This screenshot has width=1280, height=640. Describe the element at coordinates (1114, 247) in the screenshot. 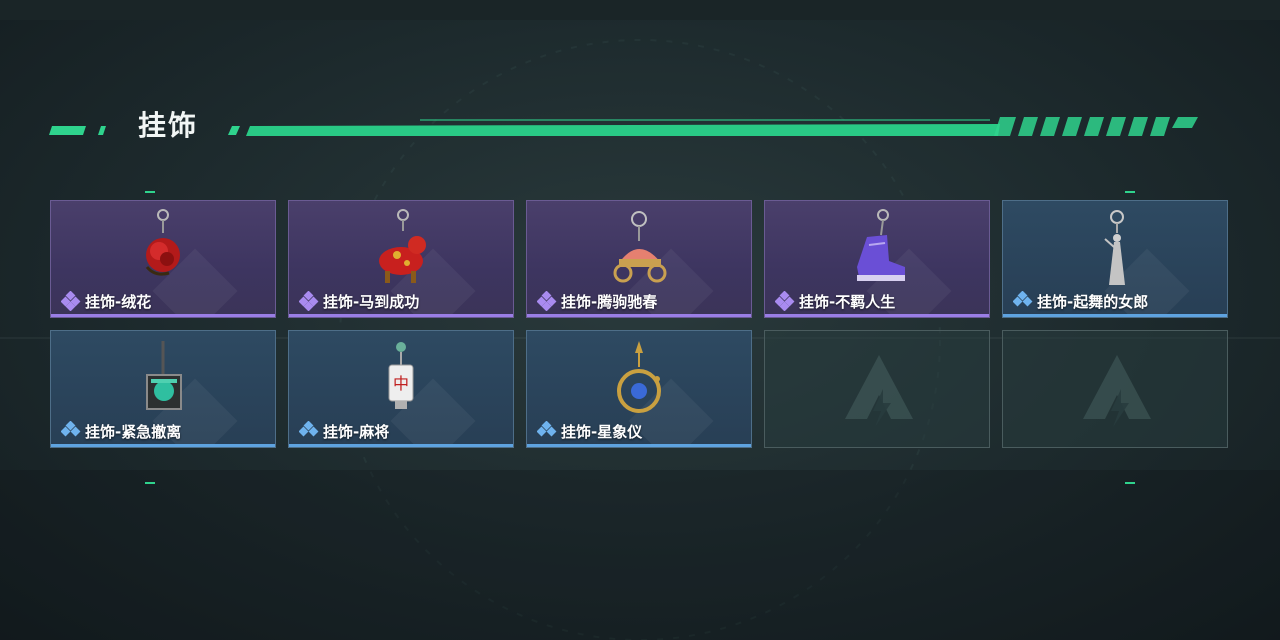

I see `dancer-charm-icon` at that location.